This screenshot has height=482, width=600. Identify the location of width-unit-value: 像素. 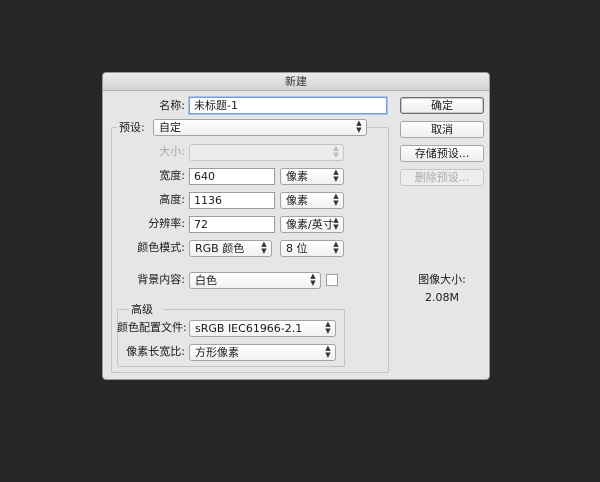
(297, 176).